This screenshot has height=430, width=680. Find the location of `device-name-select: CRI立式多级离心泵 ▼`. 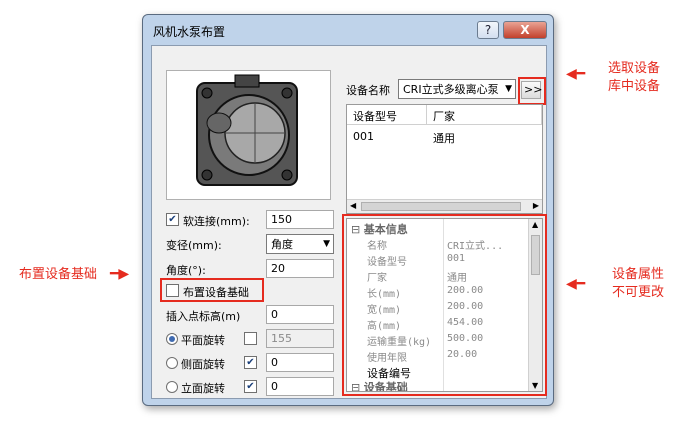

device-name-select: CRI立式多级离心泵 ▼ is located at coordinates (457, 89).